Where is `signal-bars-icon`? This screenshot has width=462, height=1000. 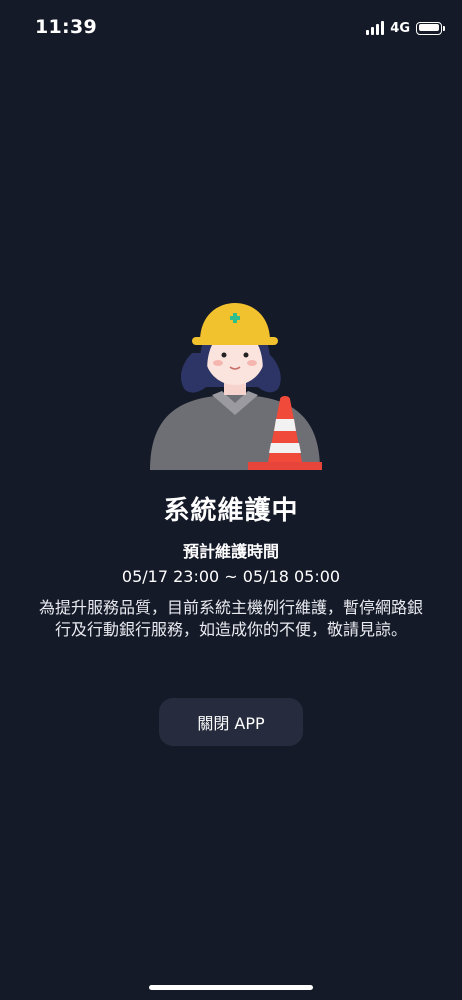 signal-bars-icon is located at coordinates (375, 28).